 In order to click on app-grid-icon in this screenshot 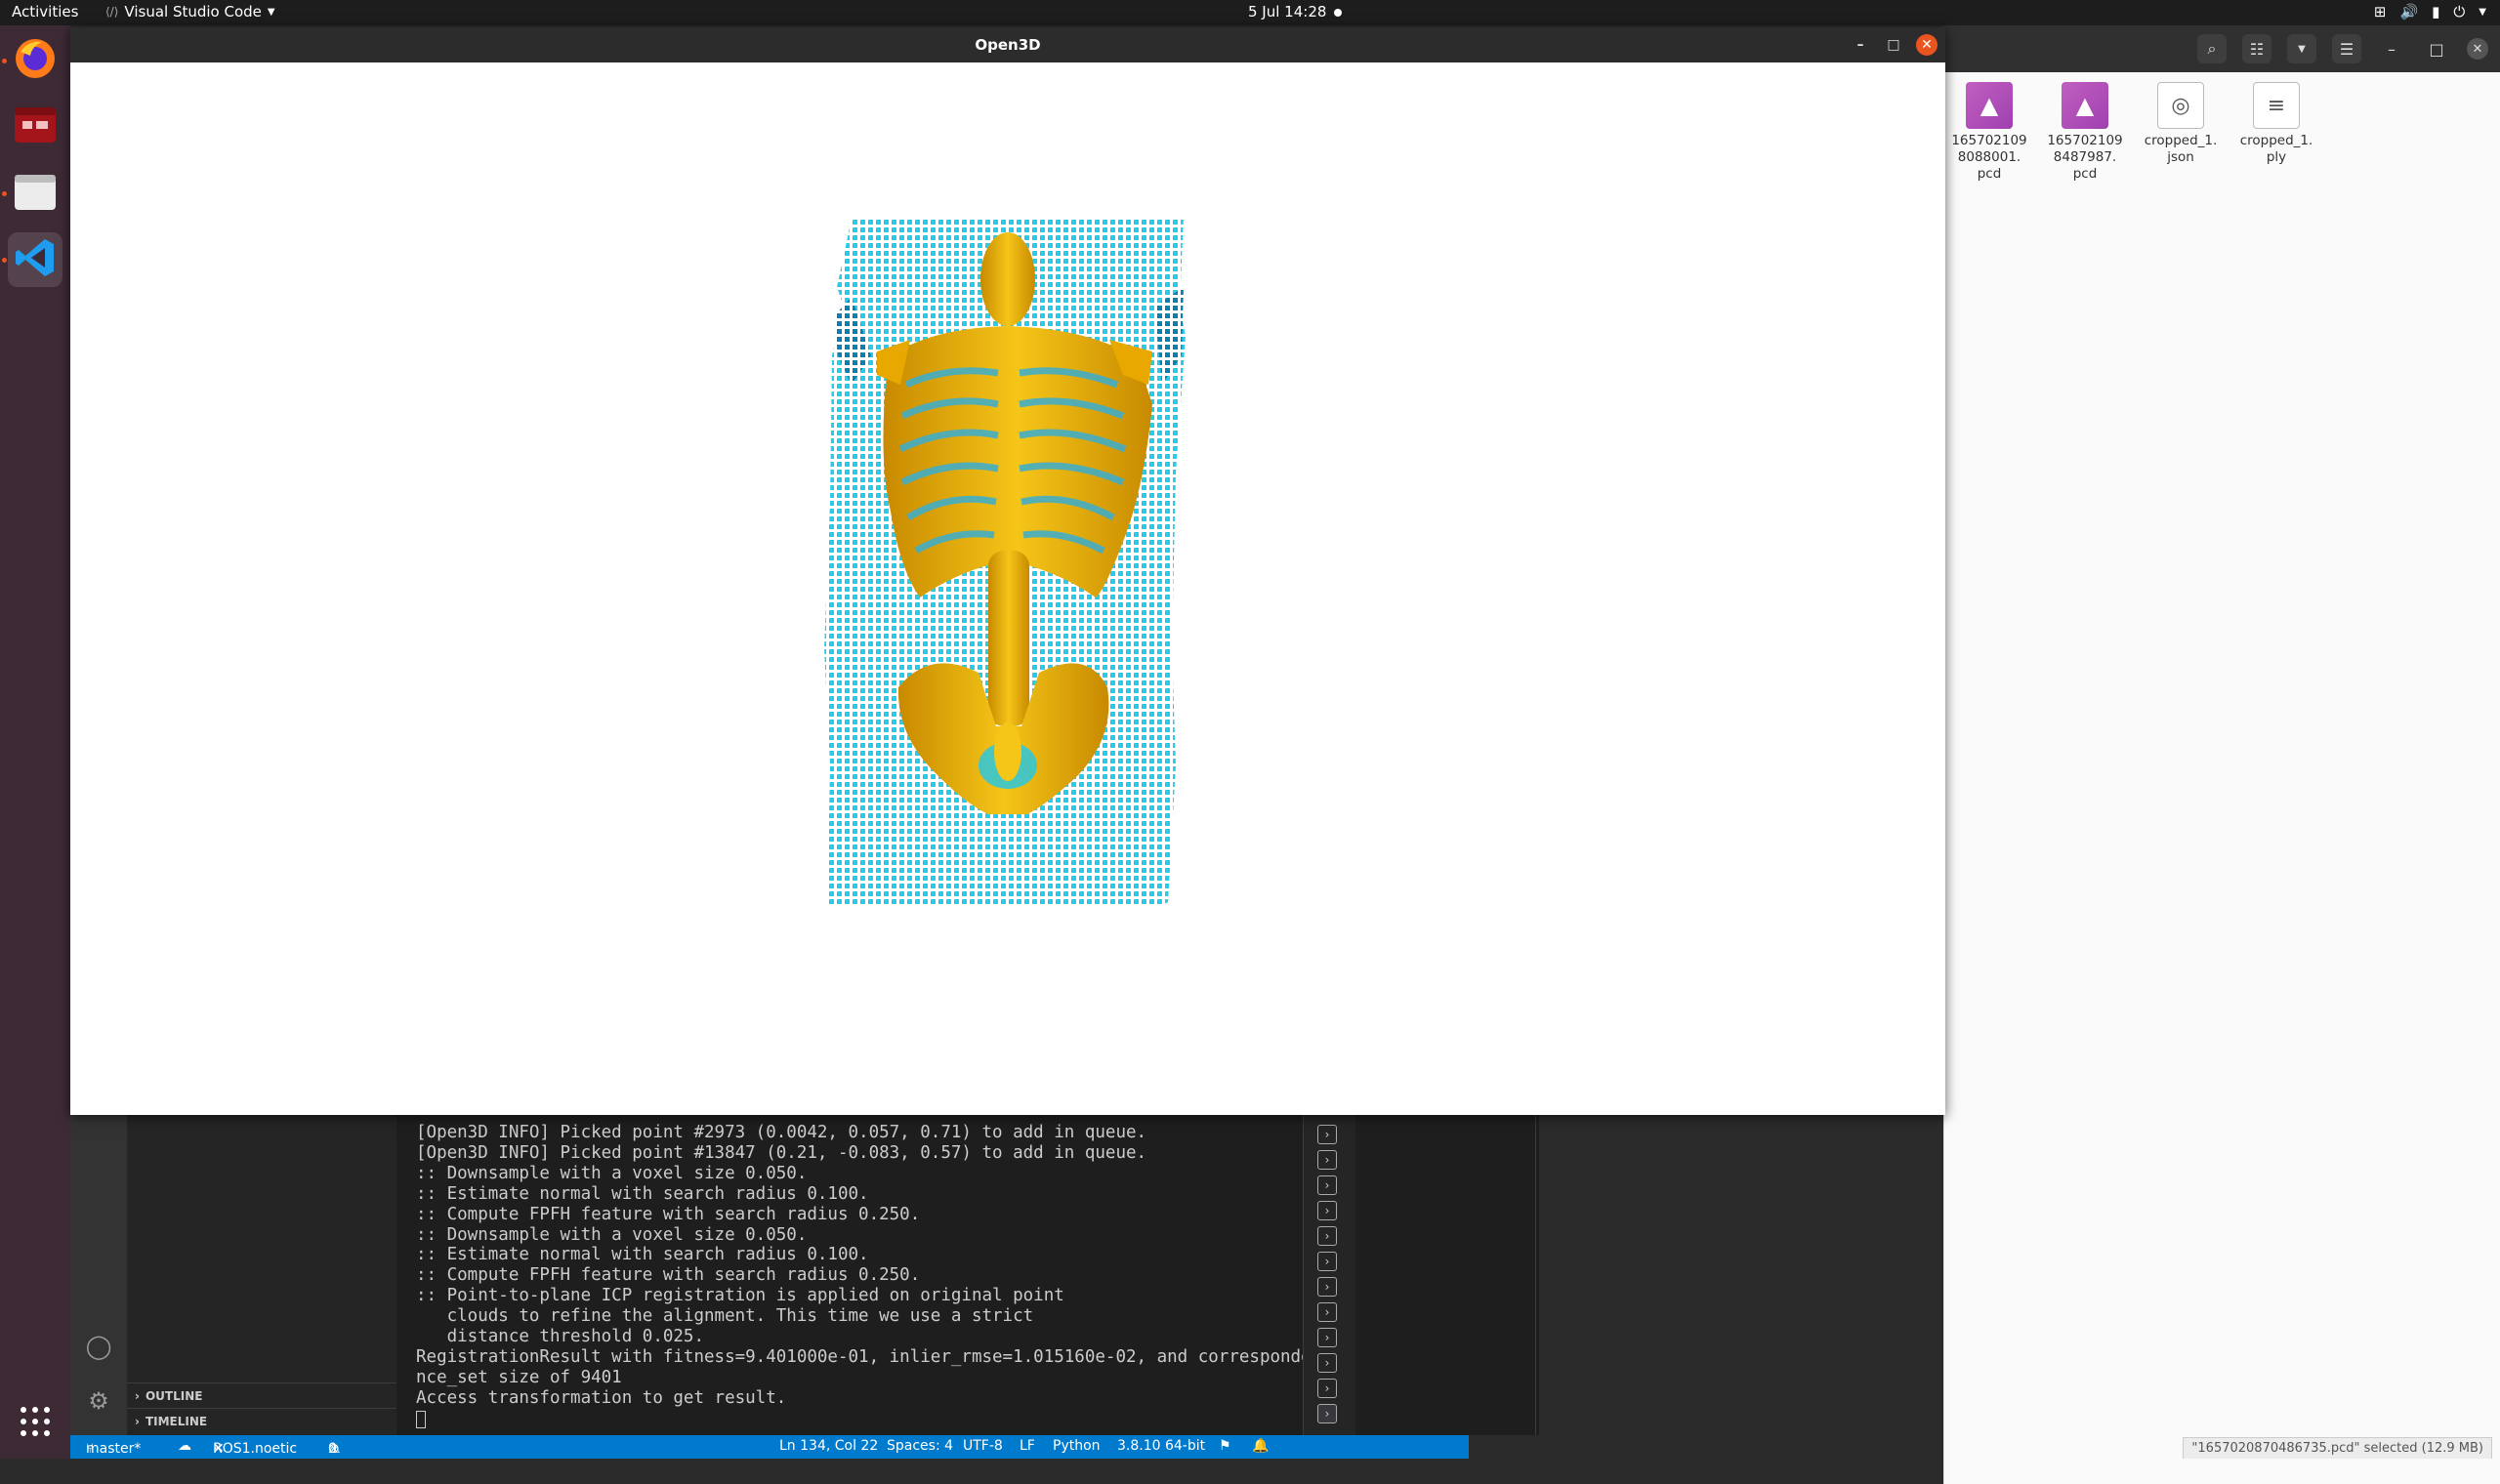, I will do `click(36, 1424)`.